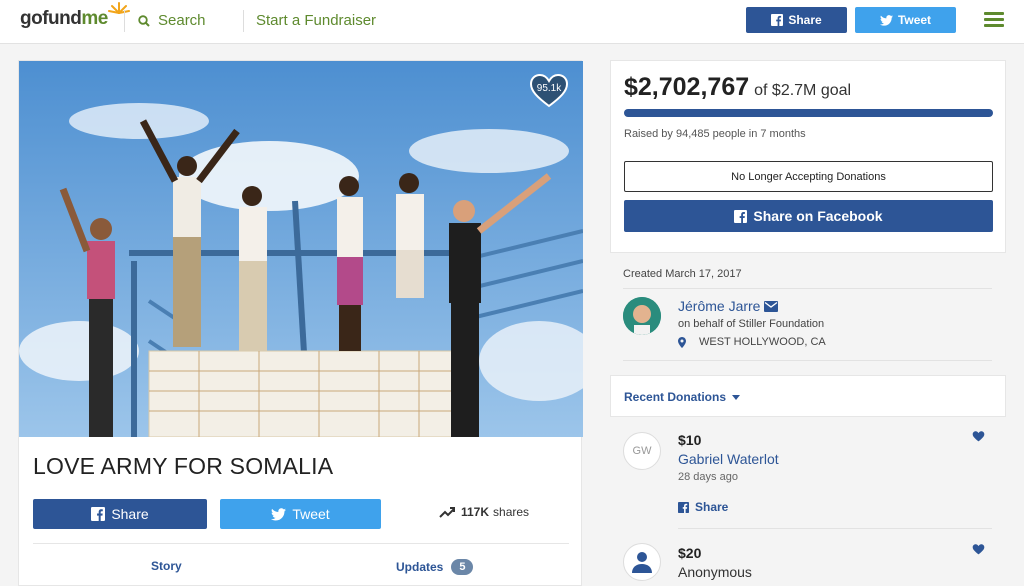  Describe the element at coordinates (708, 477) in the screenshot. I see `donation-time: 28 days ago` at that location.